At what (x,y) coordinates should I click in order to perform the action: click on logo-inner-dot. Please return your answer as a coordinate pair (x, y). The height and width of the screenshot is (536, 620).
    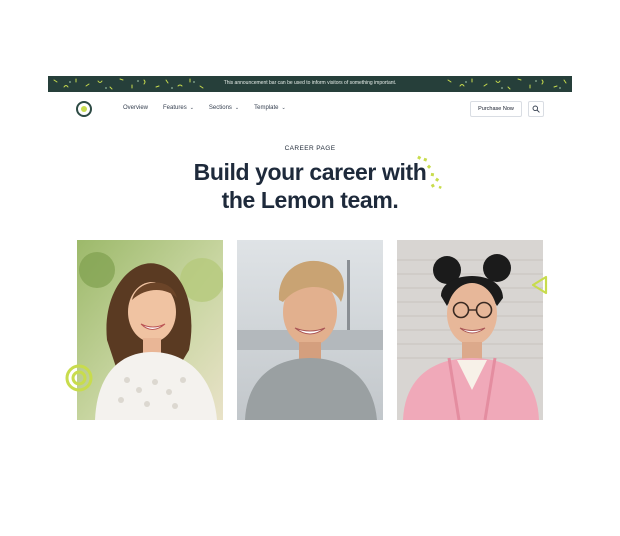
    Looking at the image, I should click on (84, 109).